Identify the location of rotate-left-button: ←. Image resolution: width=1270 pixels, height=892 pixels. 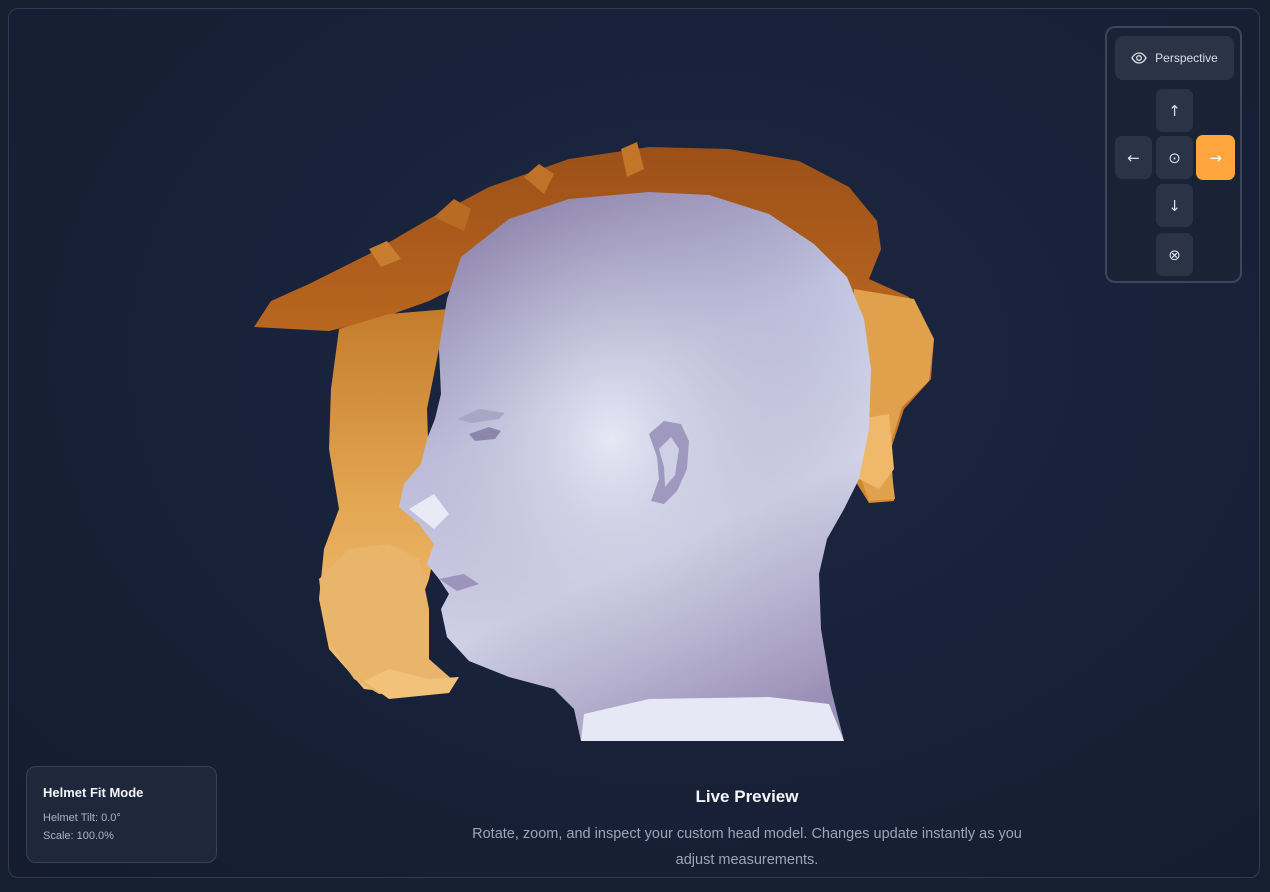
(1133, 157).